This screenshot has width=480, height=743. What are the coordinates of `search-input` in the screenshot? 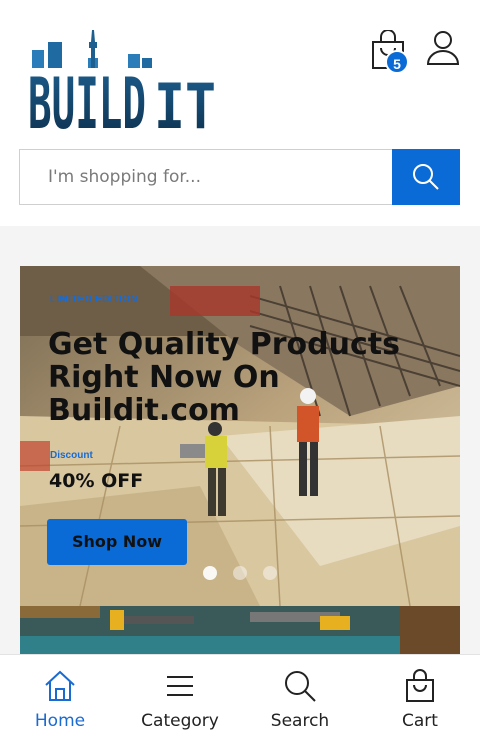 It's located at (205, 177).